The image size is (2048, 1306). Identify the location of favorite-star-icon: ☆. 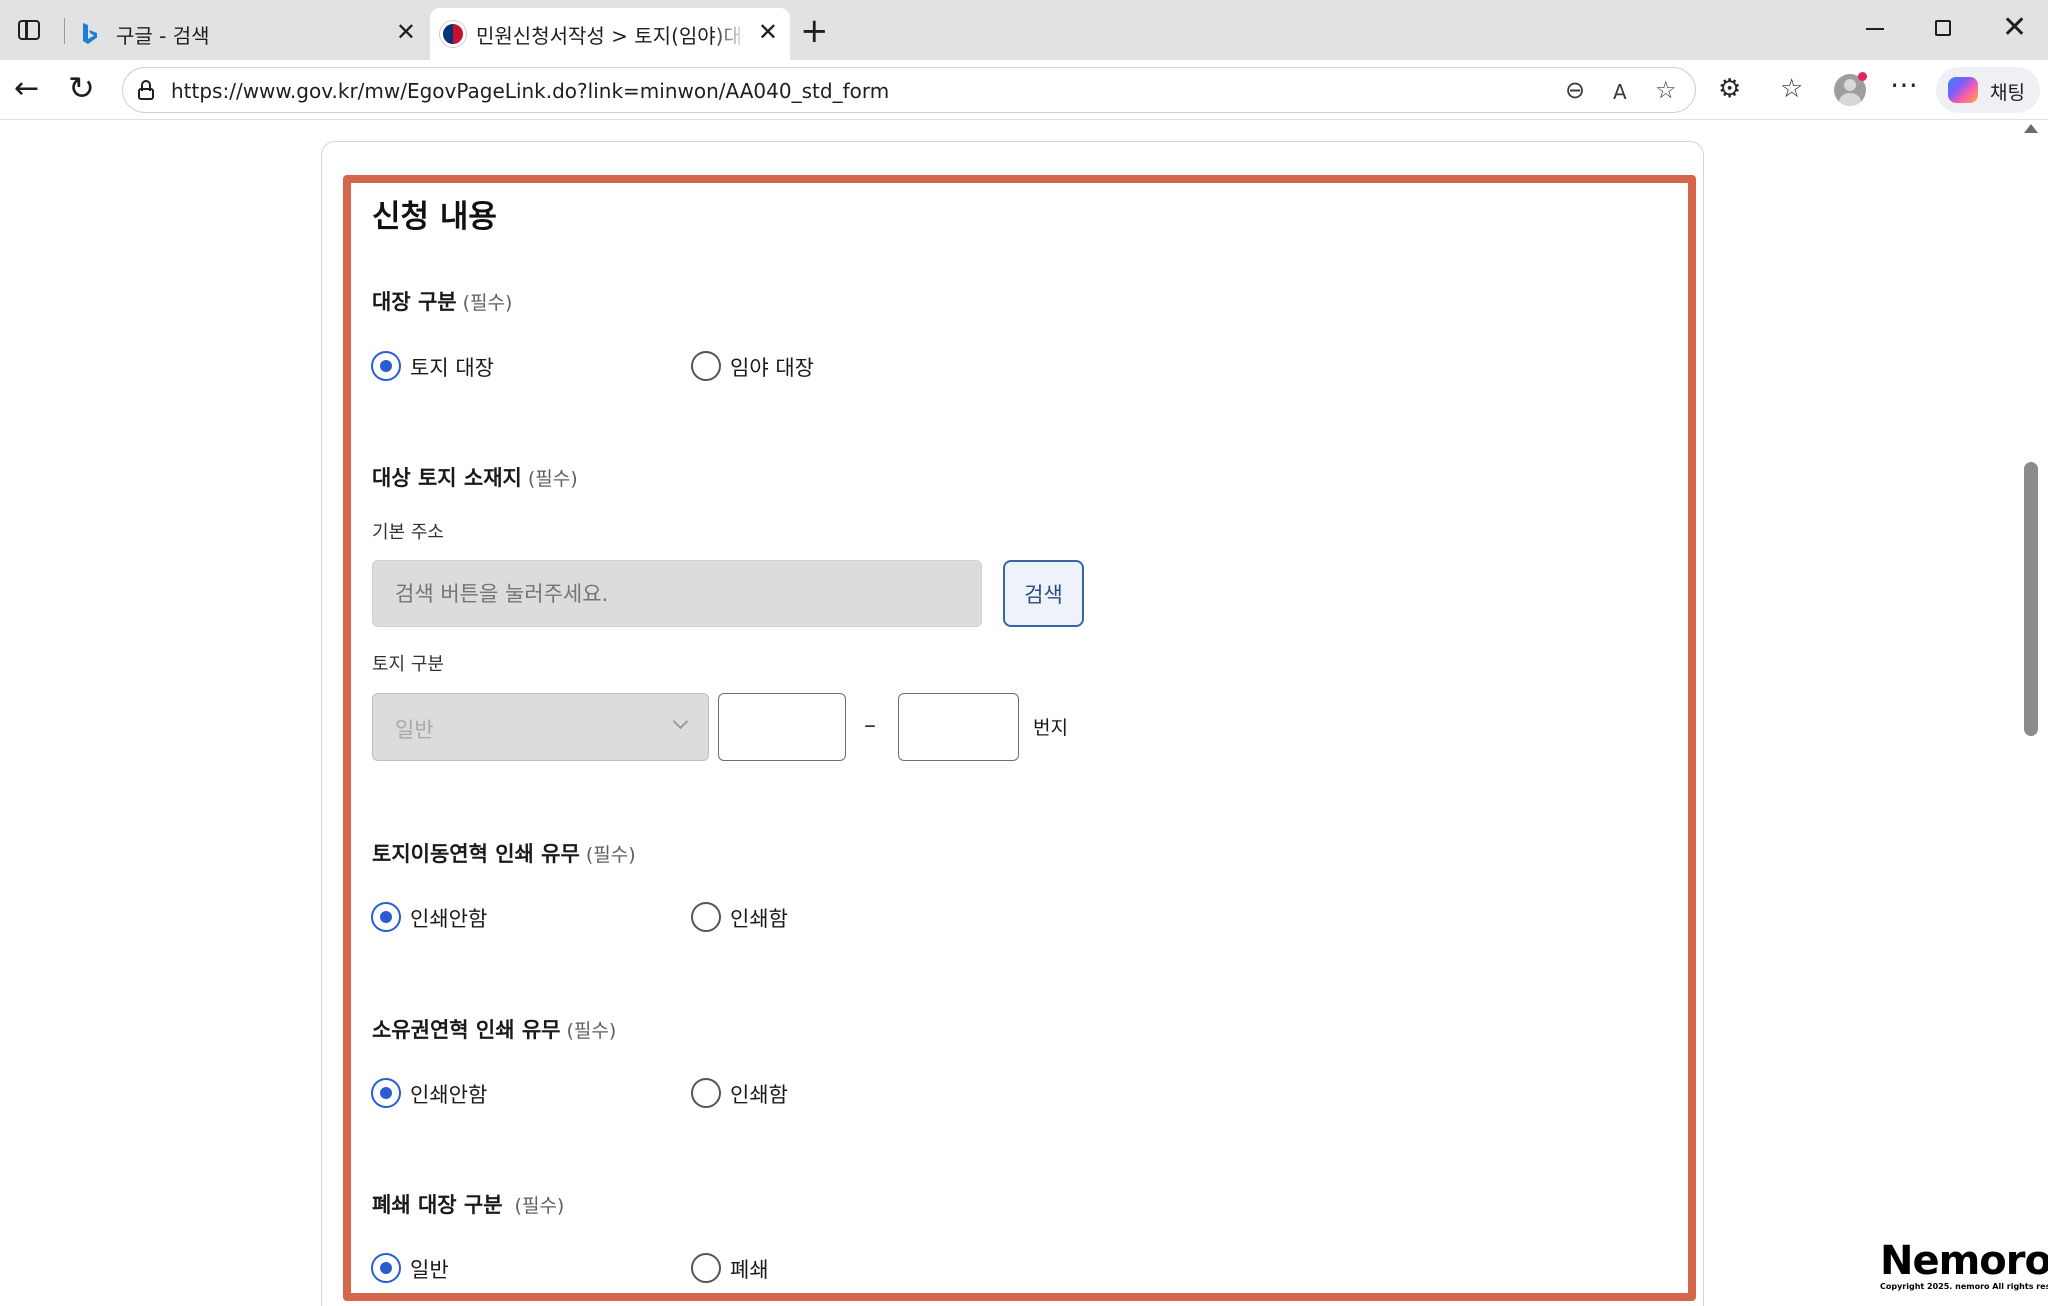
(1666, 90).